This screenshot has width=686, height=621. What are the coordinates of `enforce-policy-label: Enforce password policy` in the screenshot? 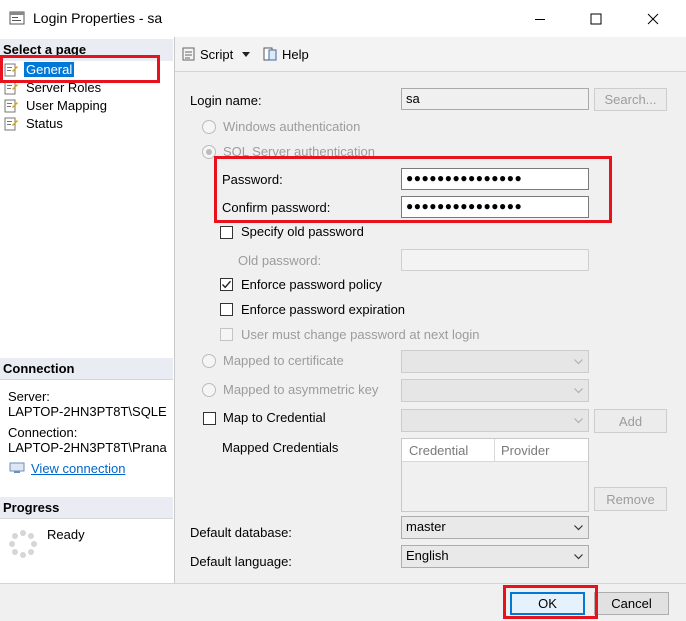 It's located at (311, 284).